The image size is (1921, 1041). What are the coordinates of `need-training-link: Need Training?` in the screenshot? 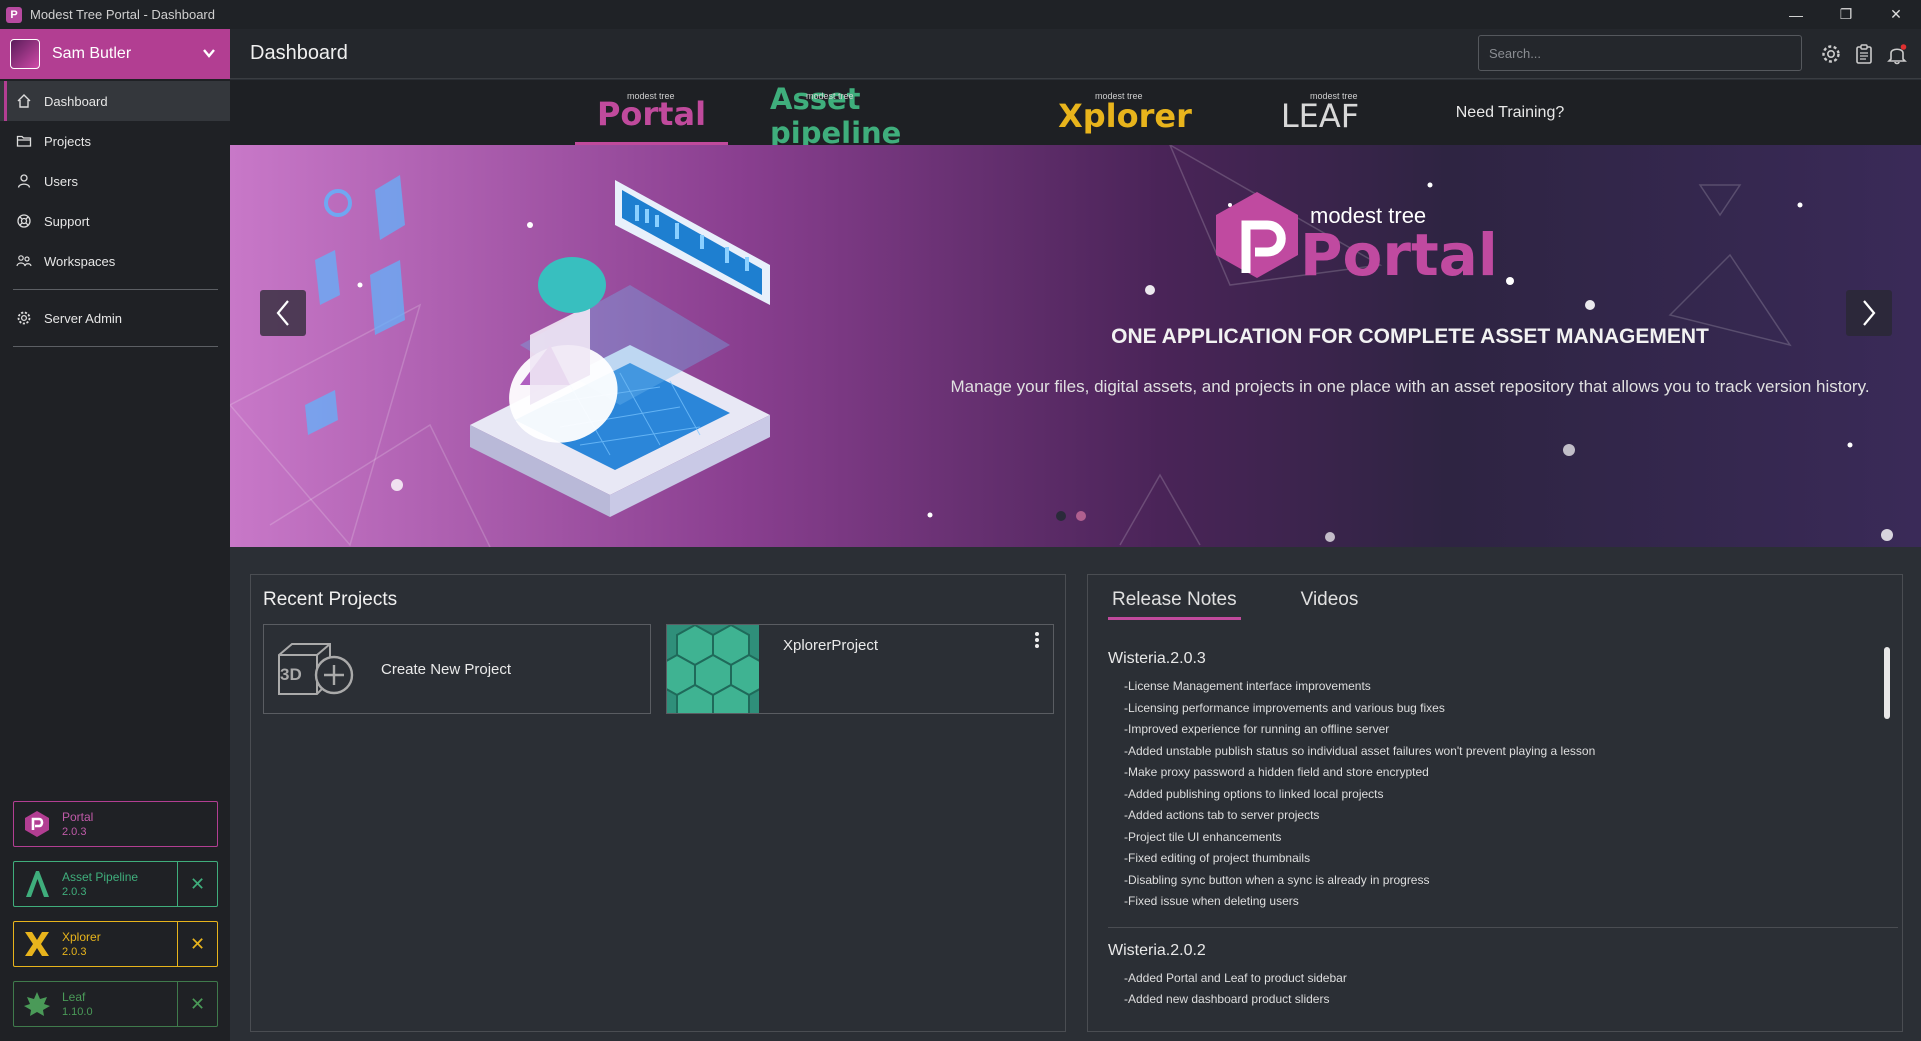 It's located at (1510, 112).